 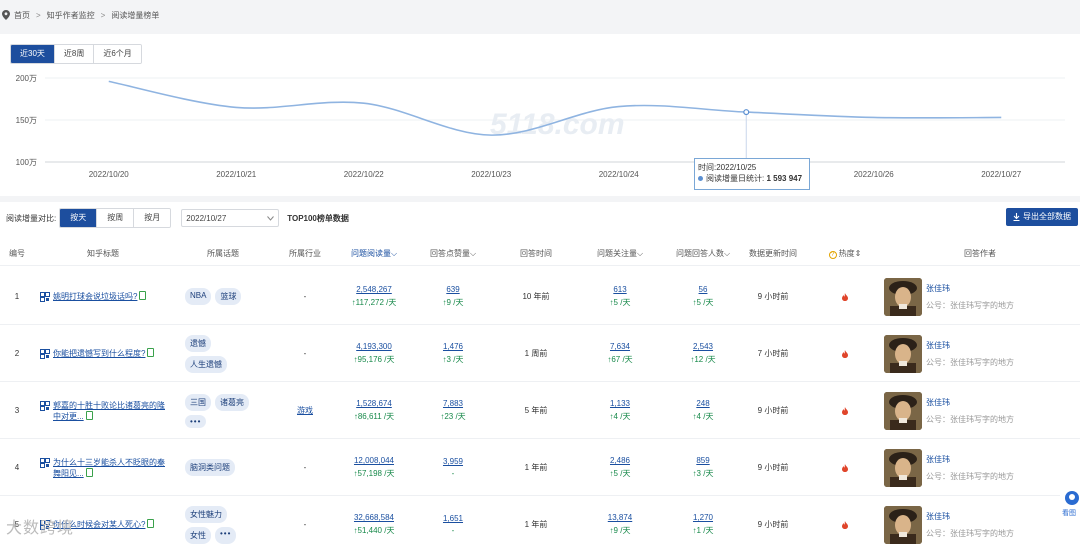 What do you see at coordinates (223, 253) in the screenshot?
I see `header-topic: 所属话题` at bounding box center [223, 253].